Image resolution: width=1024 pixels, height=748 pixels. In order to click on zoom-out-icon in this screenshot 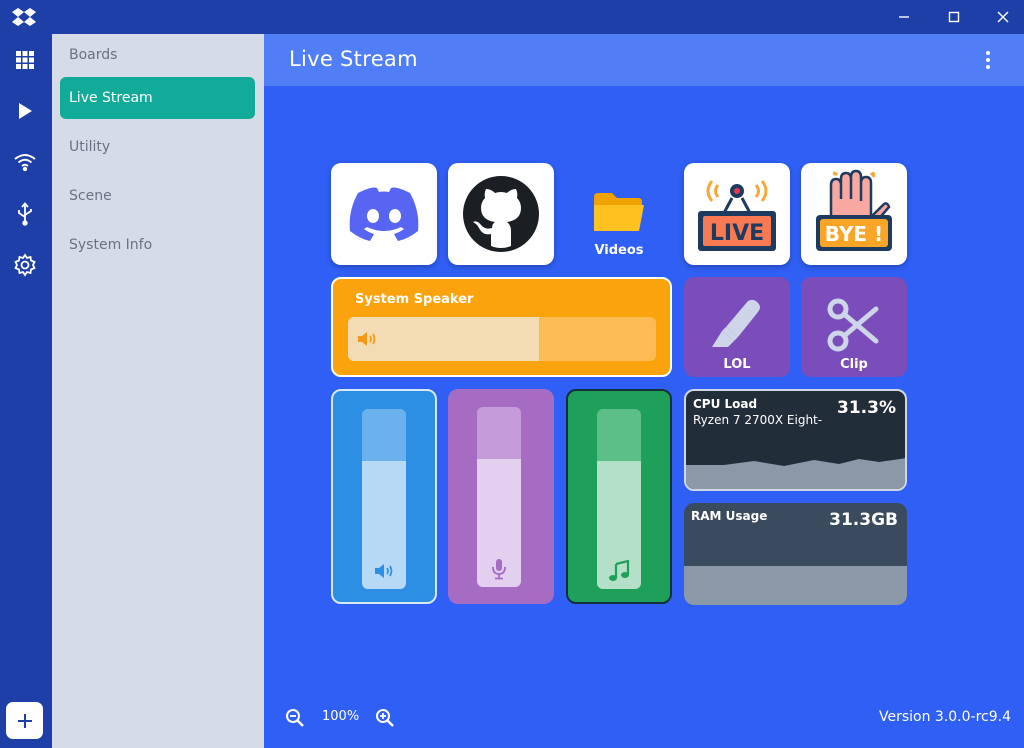, I will do `click(295, 718)`.